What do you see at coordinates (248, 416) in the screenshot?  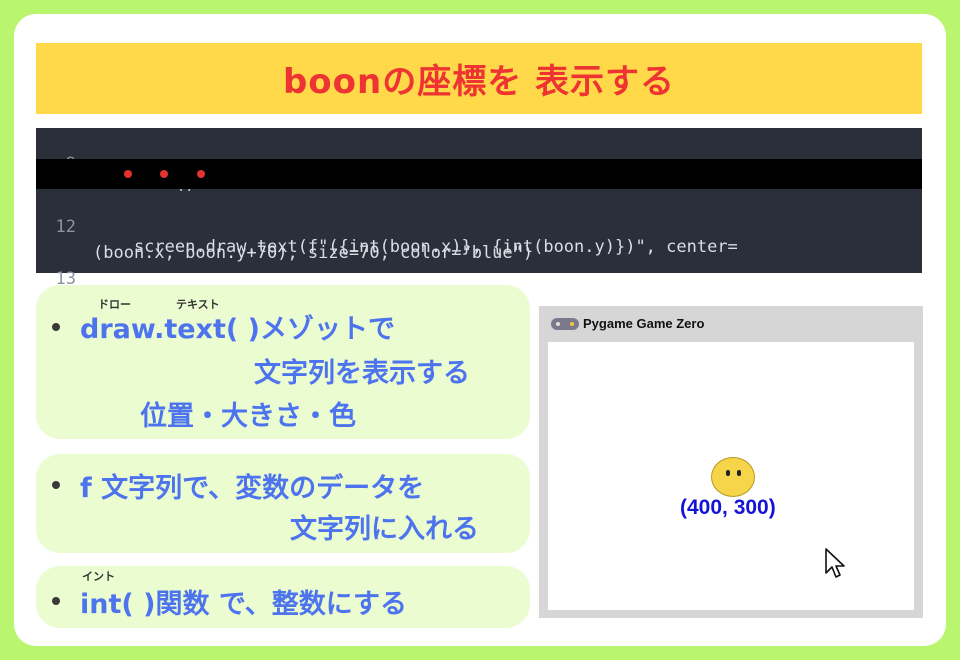 I see `bullet-text: 位置・大きさ・色` at bounding box center [248, 416].